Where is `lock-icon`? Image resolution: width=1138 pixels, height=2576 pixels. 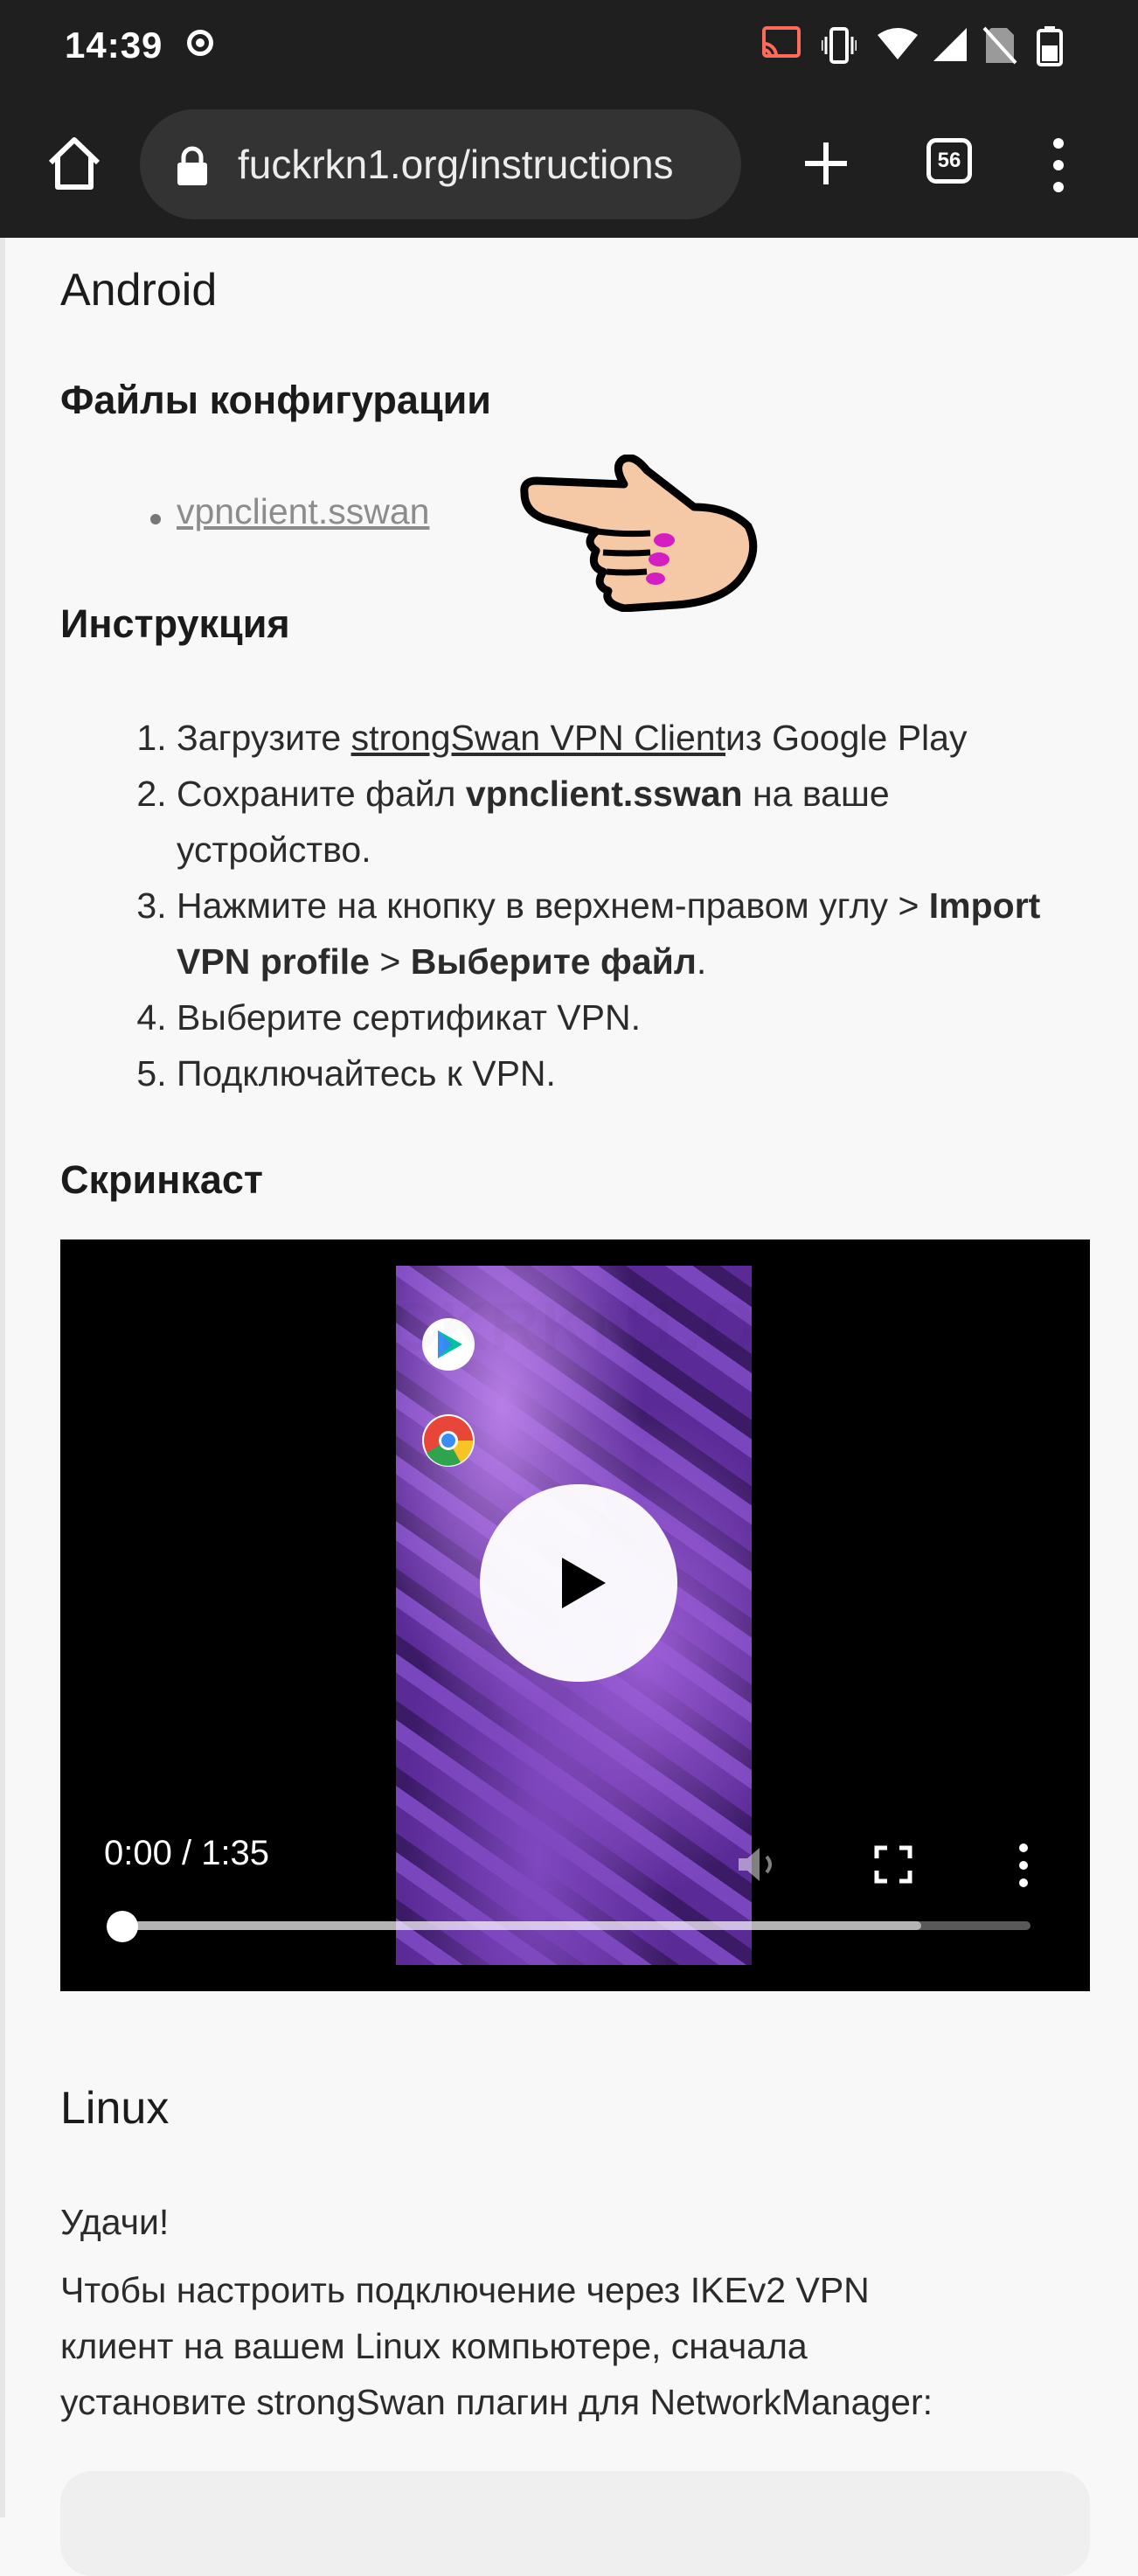
lock-icon is located at coordinates (192, 166).